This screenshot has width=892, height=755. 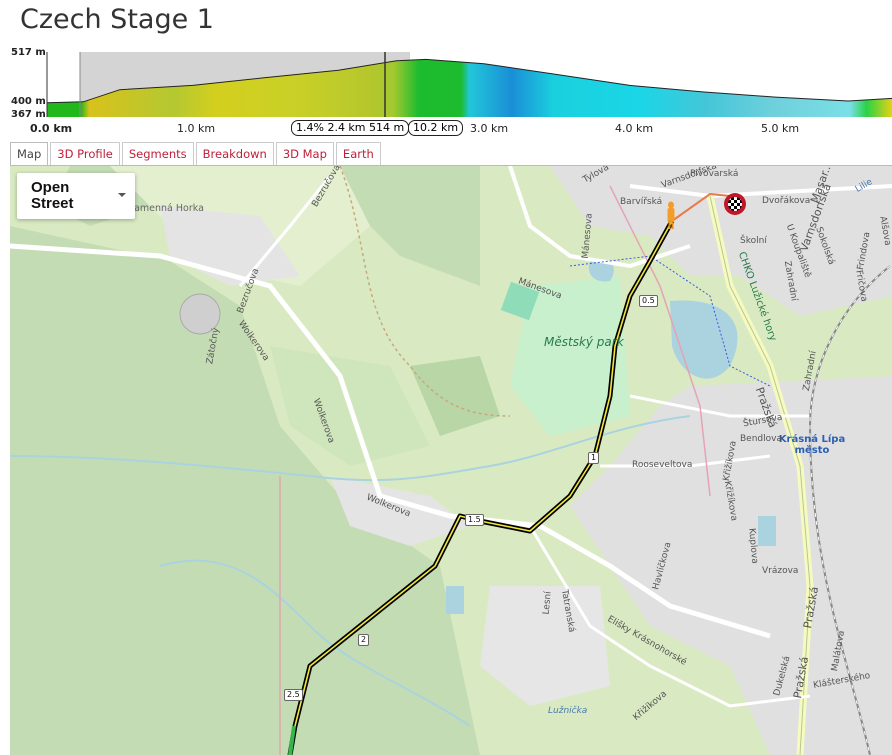 I want to click on segment-chip: 1.4% 2.4 km 514 m, so click(x=350, y=128).